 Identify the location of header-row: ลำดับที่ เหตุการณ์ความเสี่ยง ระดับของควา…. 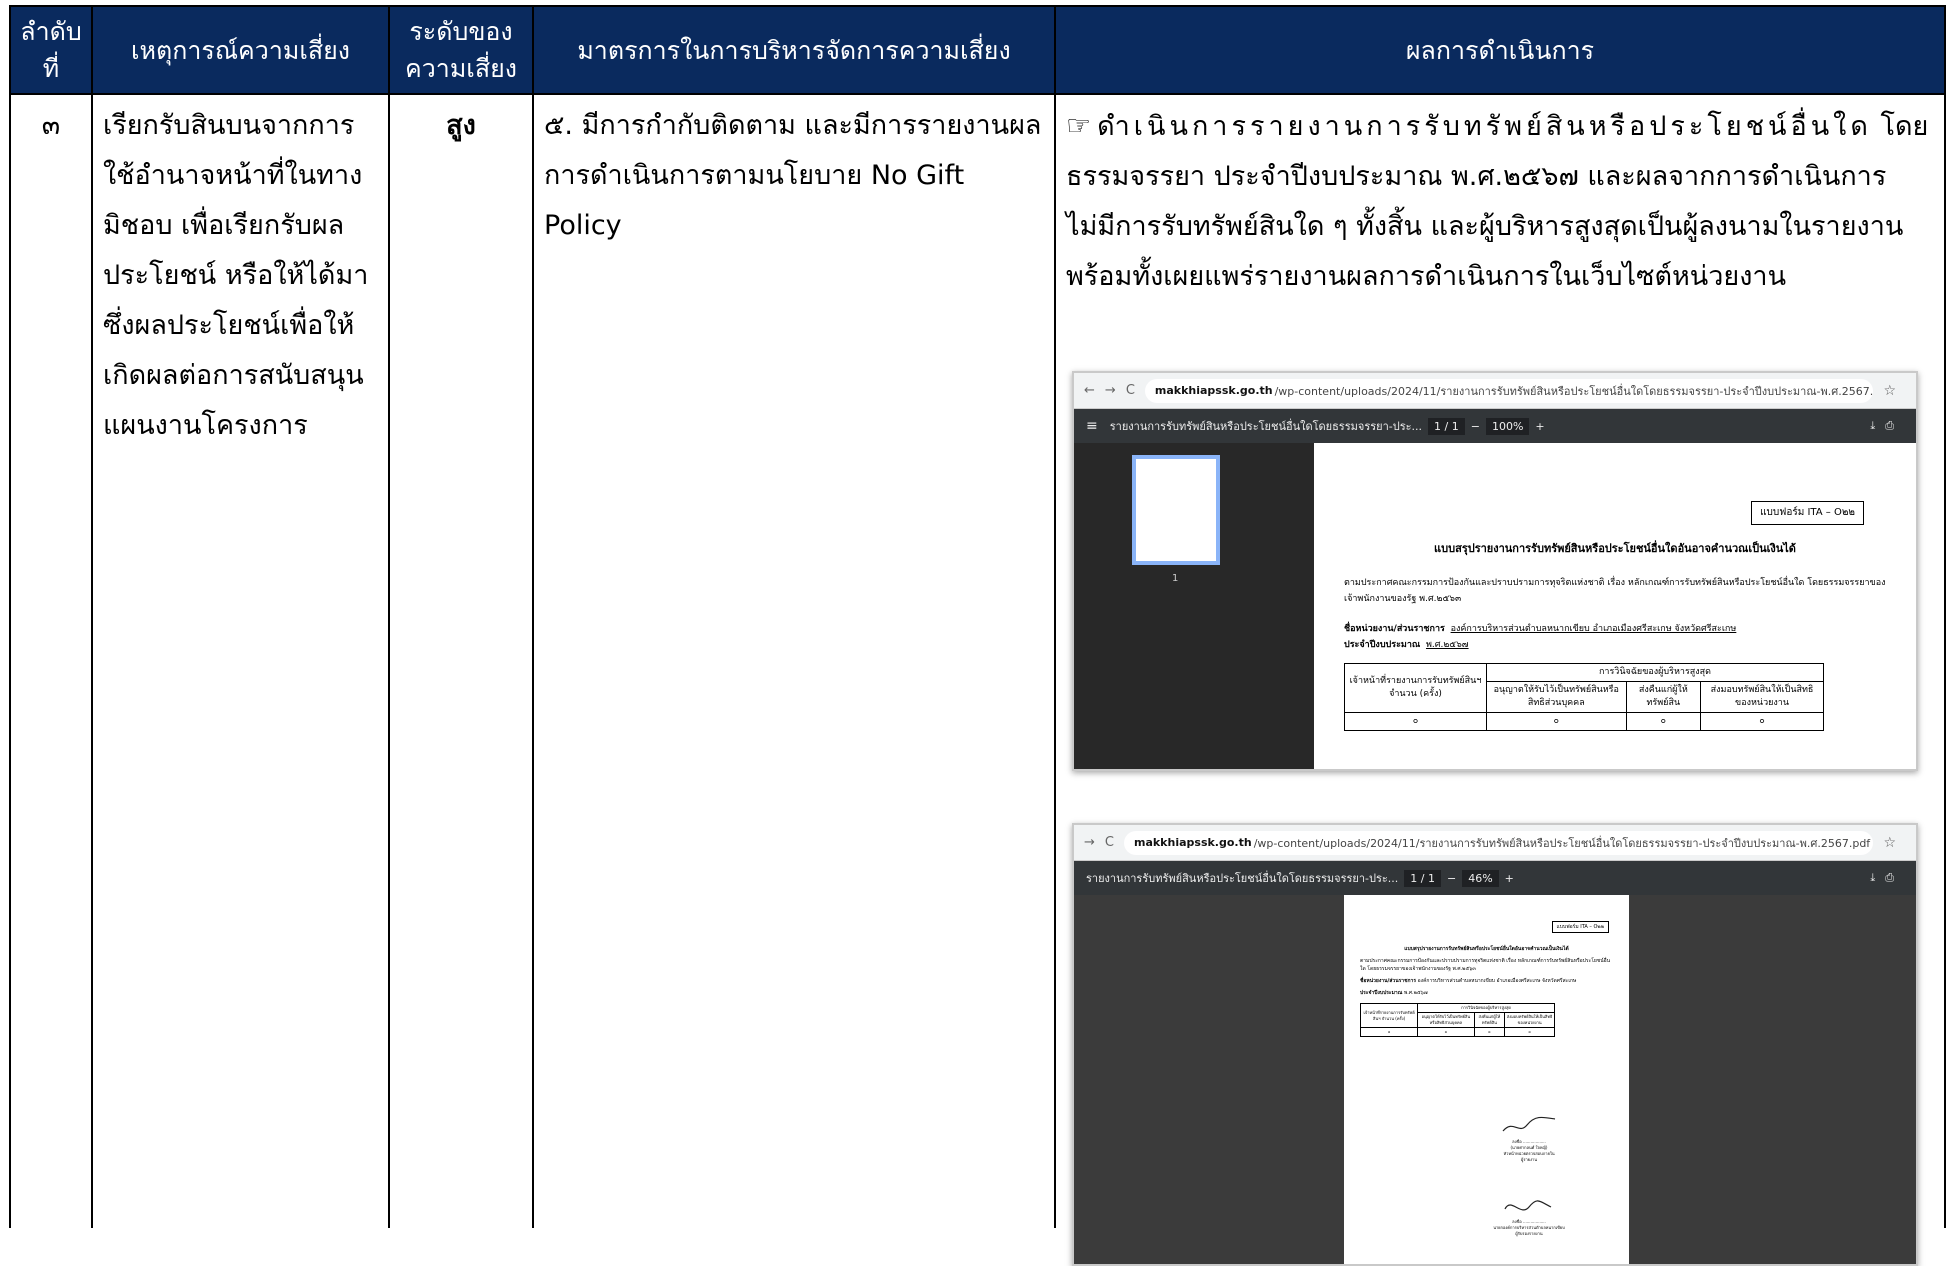
(977, 50).